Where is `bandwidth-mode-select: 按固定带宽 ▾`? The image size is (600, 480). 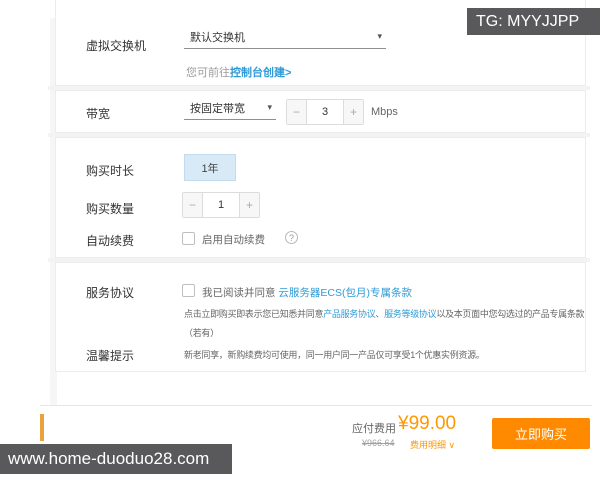 bandwidth-mode-select: 按固定带宽 ▾ is located at coordinates (230, 108).